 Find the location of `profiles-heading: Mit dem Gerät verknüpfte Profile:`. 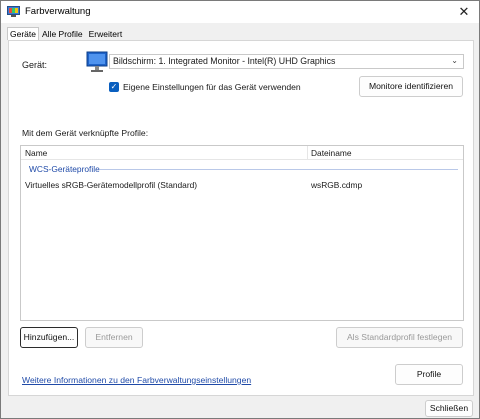

profiles-heading: Mit dem Gerät verknüpfte Profile: is located at coordinates (85, 133).